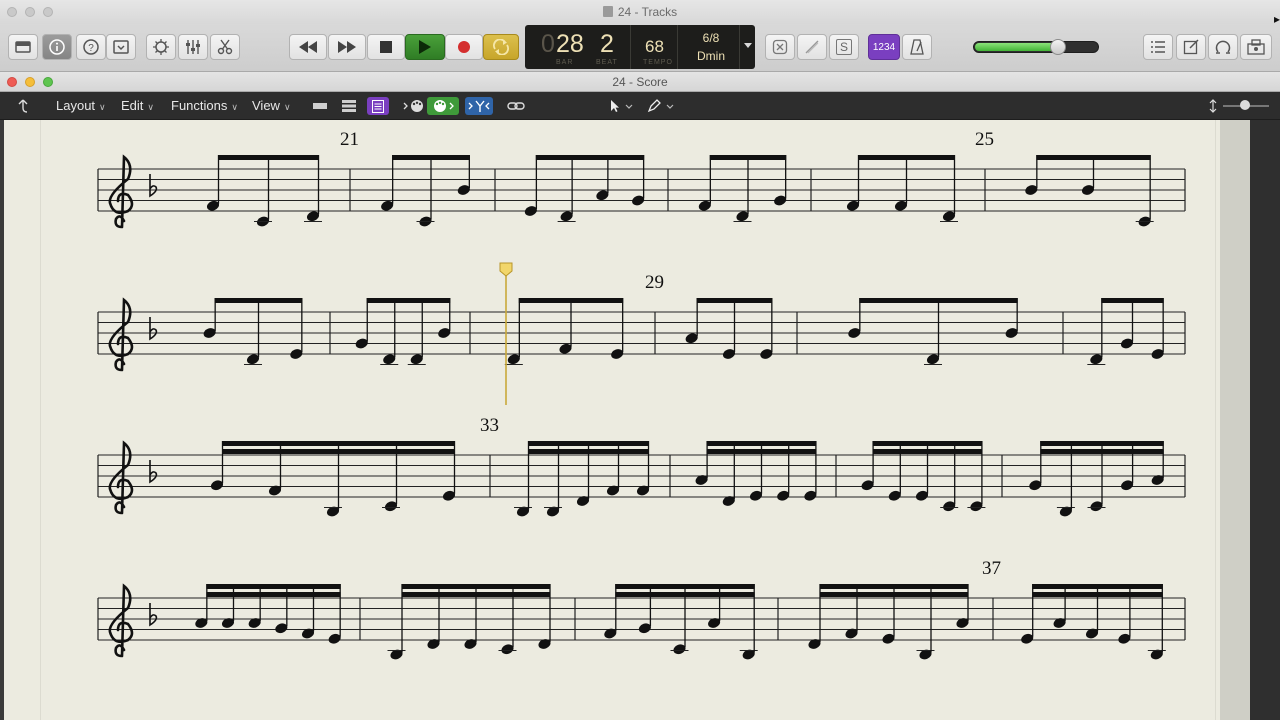 This screenshot has width=1280, height=720. What do you see at coordinates (1213, 106) in the screenshot?
I see `vertical-zoom-button` at bounding box center [1213, 106].